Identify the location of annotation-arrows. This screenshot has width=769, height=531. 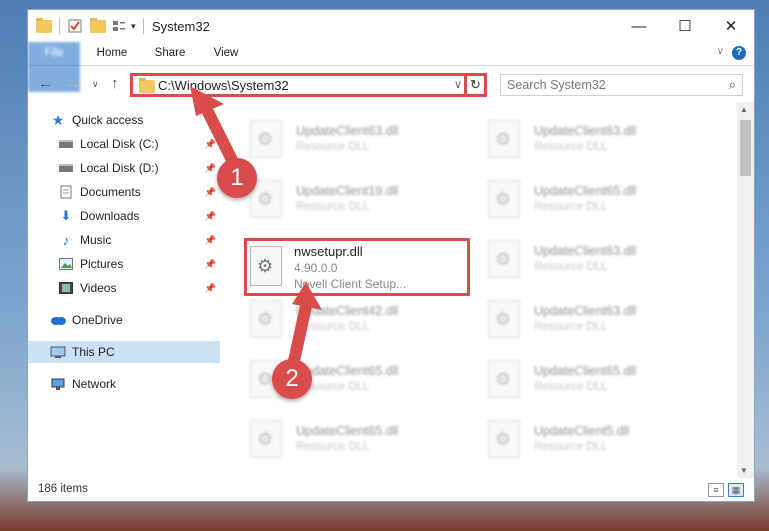
(256, 231).